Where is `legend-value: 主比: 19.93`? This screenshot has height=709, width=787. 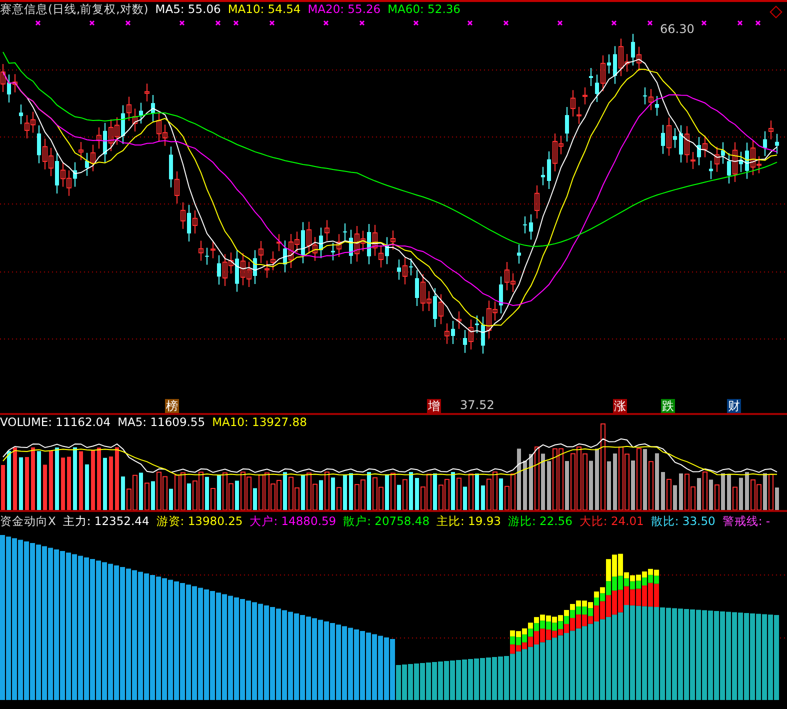
legend-value: 主比: 19.93 is located at coordinates (468, 521).